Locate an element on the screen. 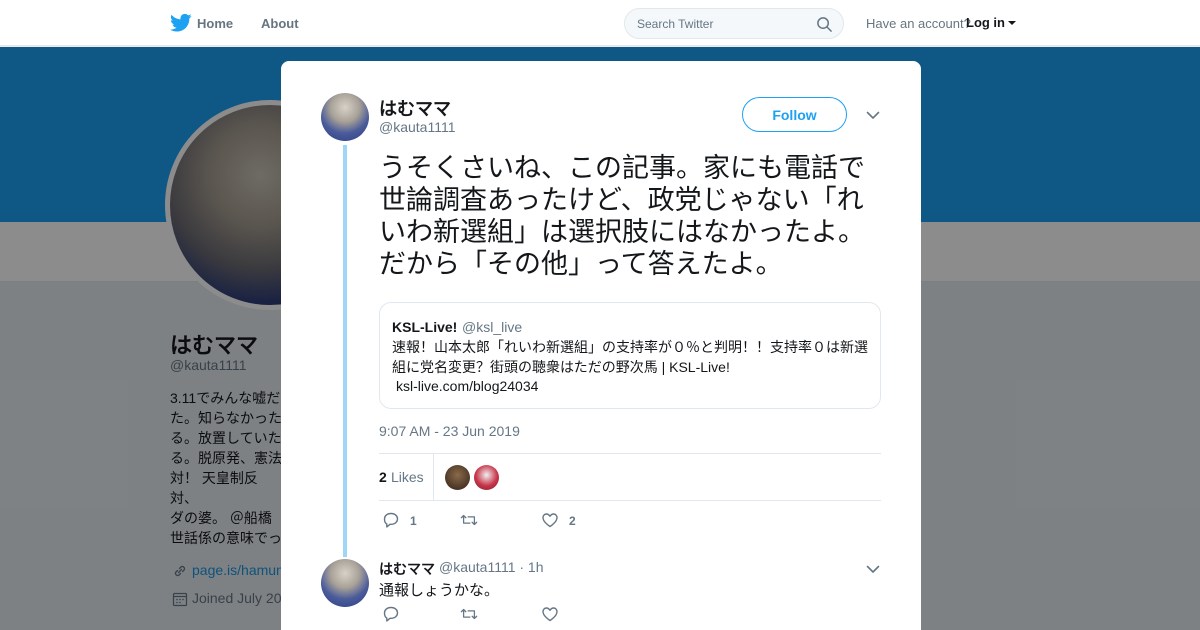 The height and width of the screenshot is (630, 1200). tweet-author-handle: @kauta1111 is located at coordinates (417, 127).